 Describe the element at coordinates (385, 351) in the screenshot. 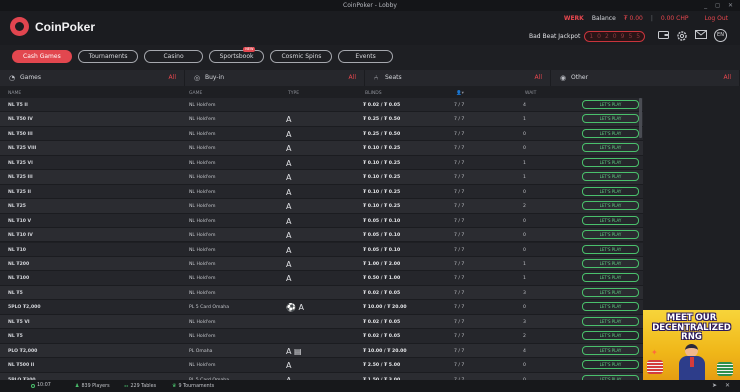

I see `cell-blinds: ₮ 10.00 / ₮ 20.00` at that location.